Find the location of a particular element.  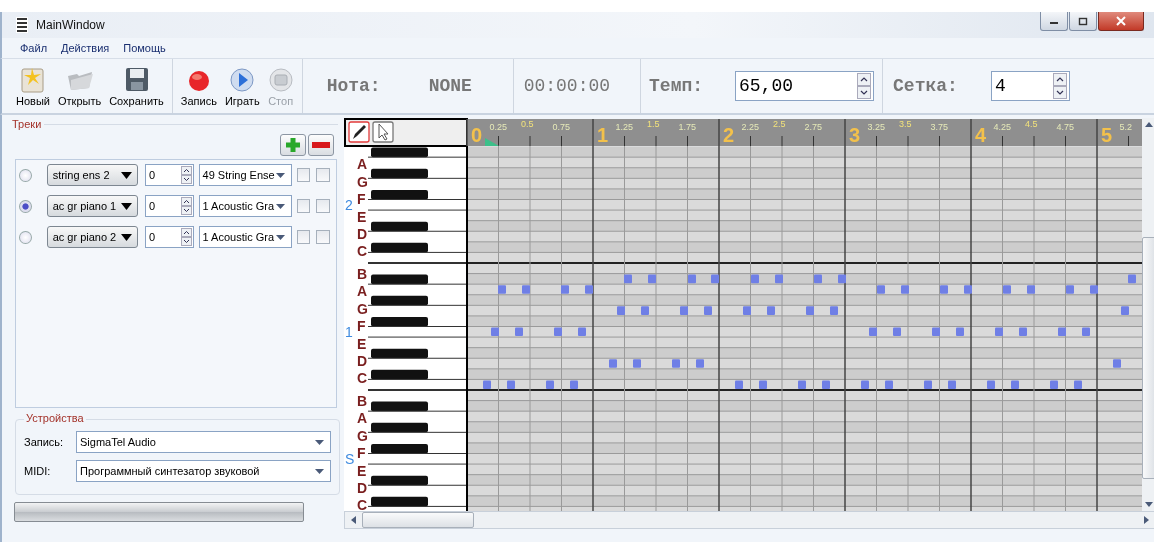

track-name-dropdown: ac gr piano 1 is located at coordinates (92, 206).